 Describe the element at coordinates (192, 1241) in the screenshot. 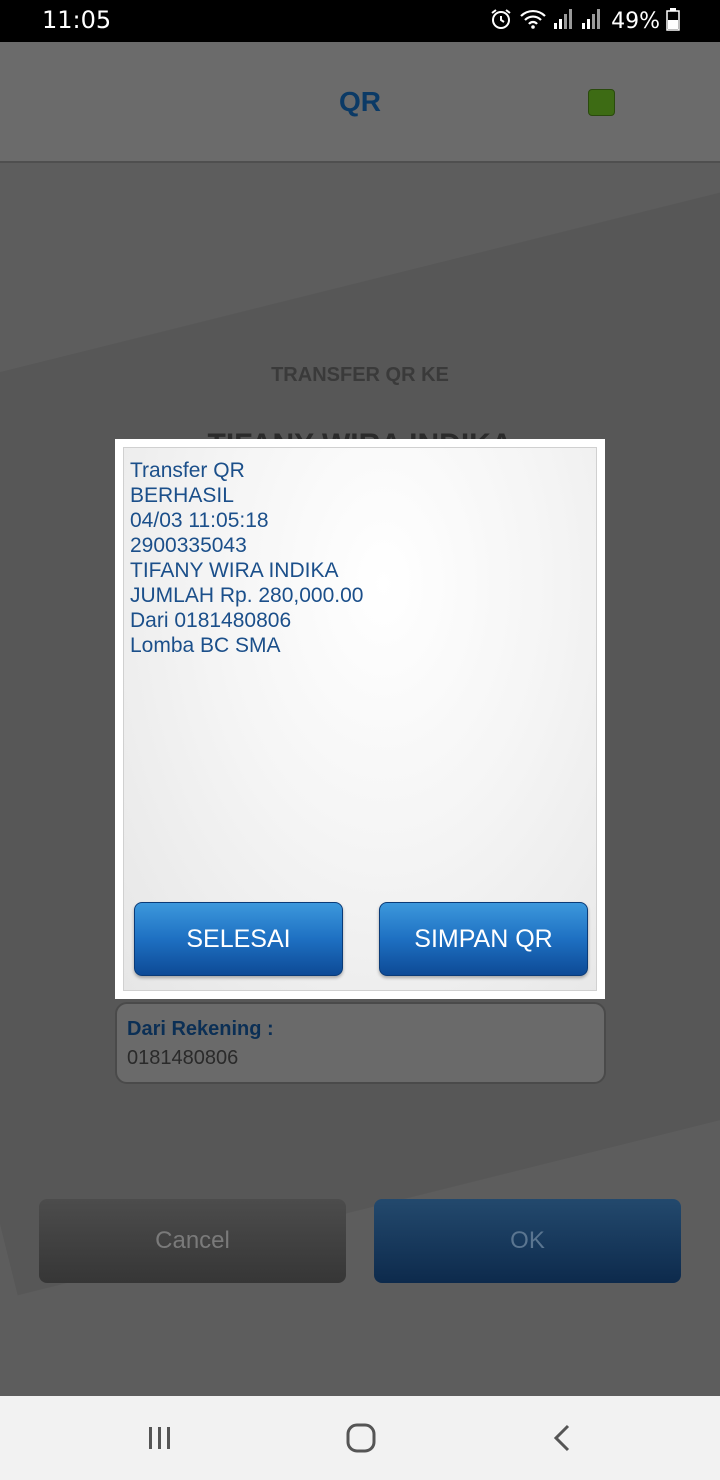

I see `cancel-button: Cancel` at that location.